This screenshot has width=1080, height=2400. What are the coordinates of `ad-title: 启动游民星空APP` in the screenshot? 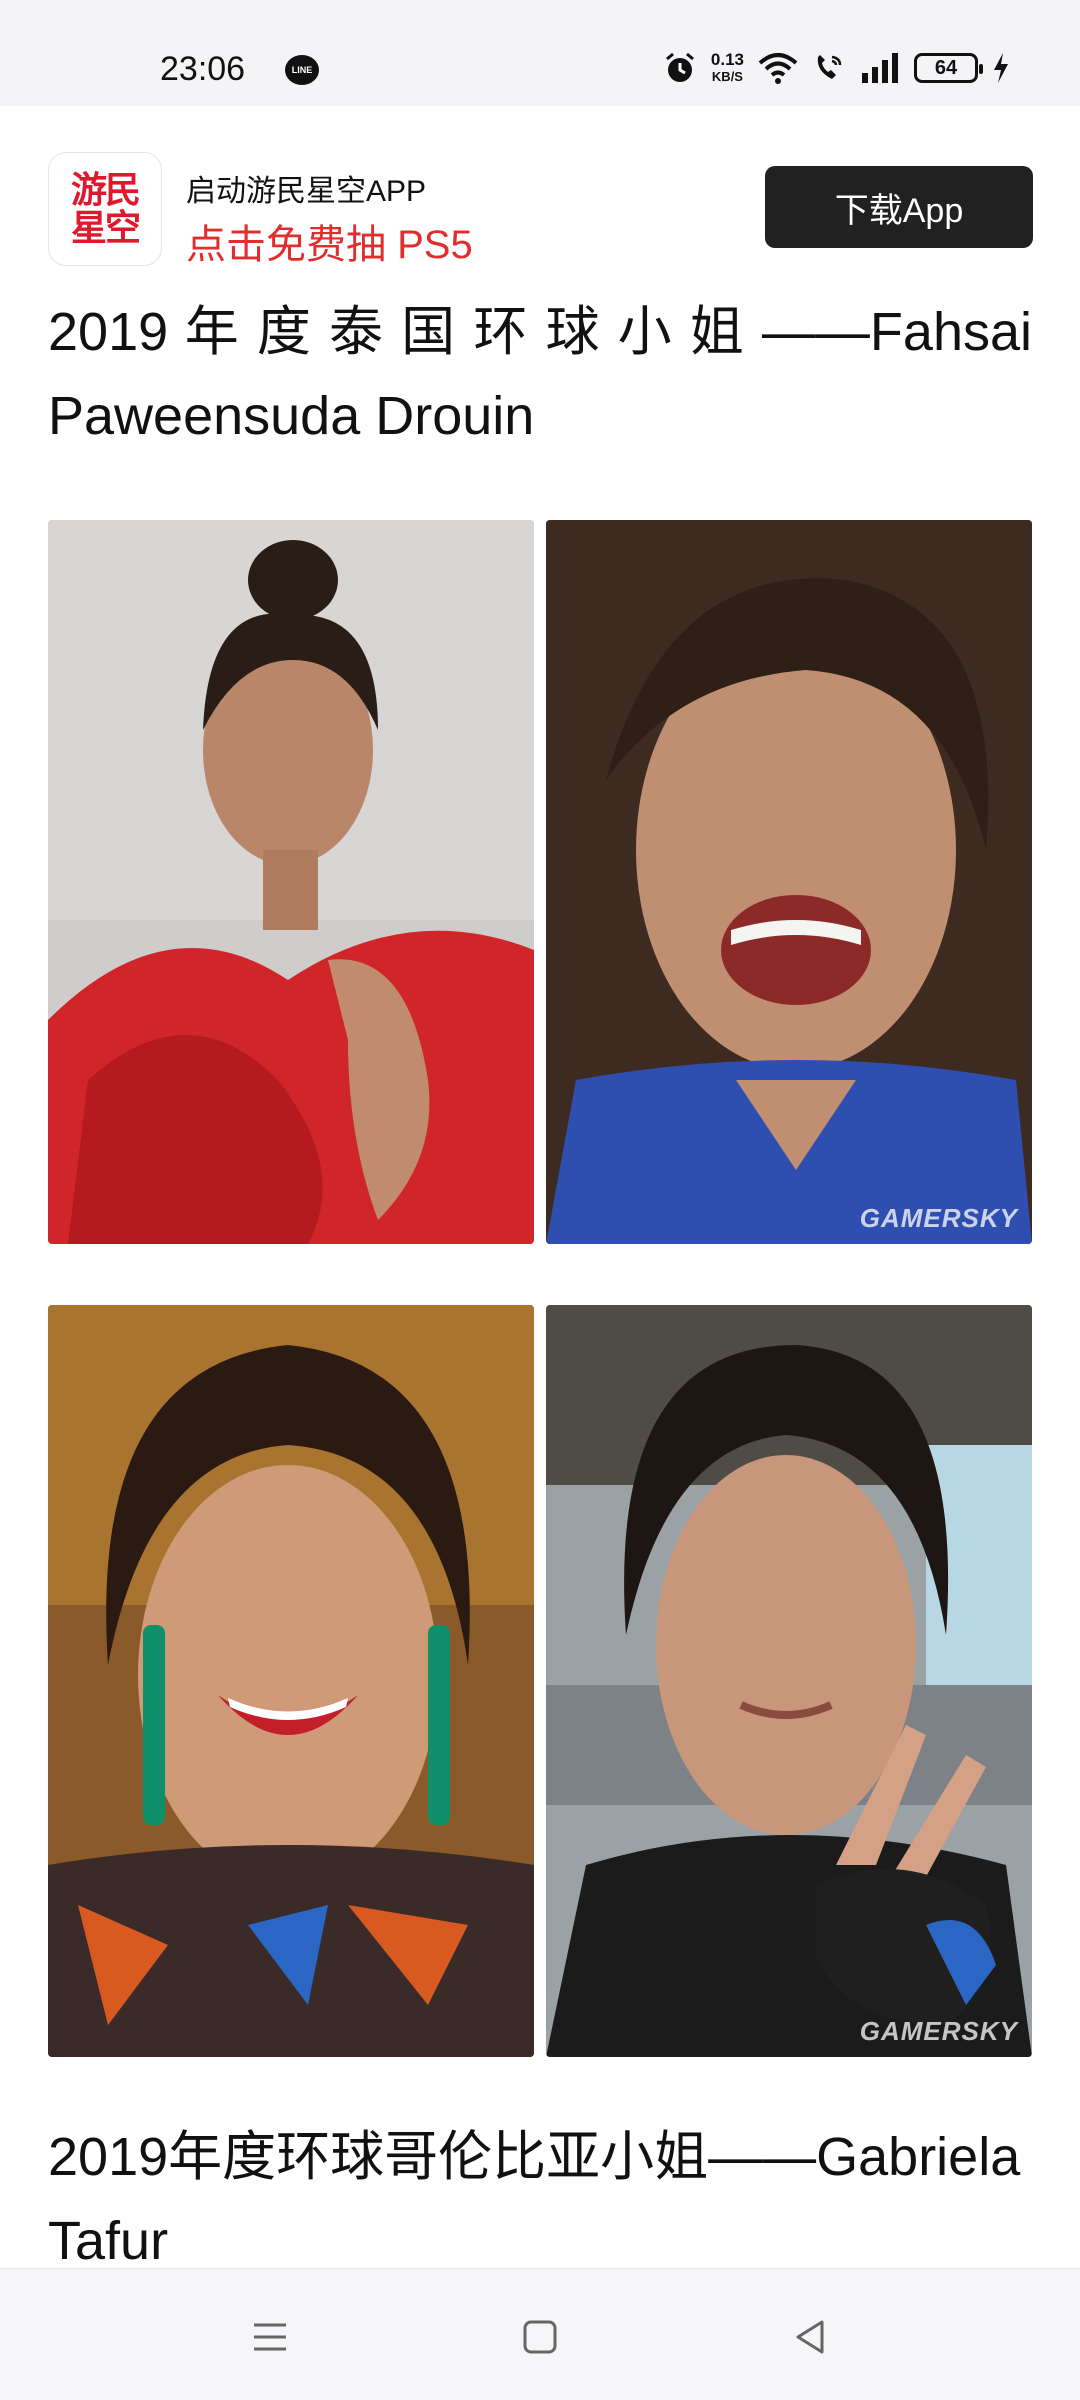 It's located at (306, 191).